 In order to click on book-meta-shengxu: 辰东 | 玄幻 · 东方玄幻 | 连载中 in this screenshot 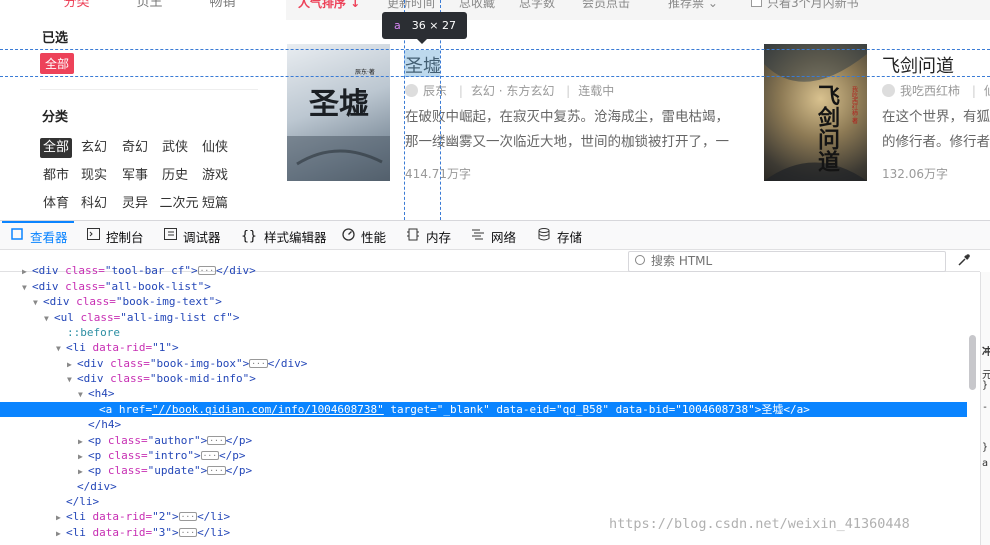, I will do `click(509, 90)`.